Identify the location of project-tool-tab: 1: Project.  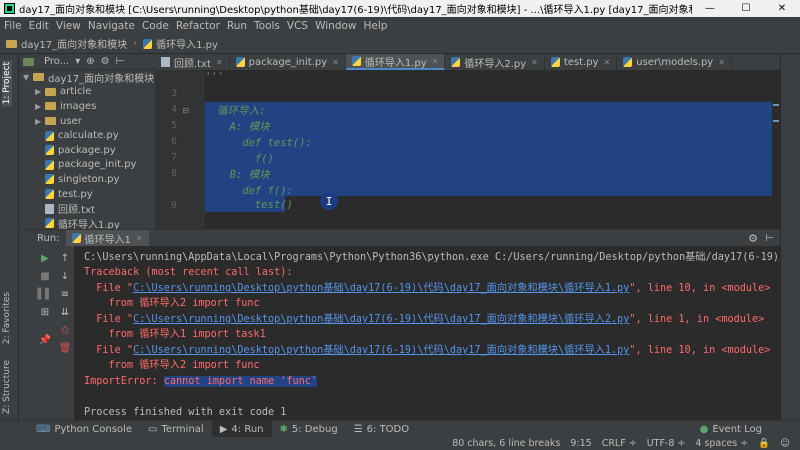
(7, 83).